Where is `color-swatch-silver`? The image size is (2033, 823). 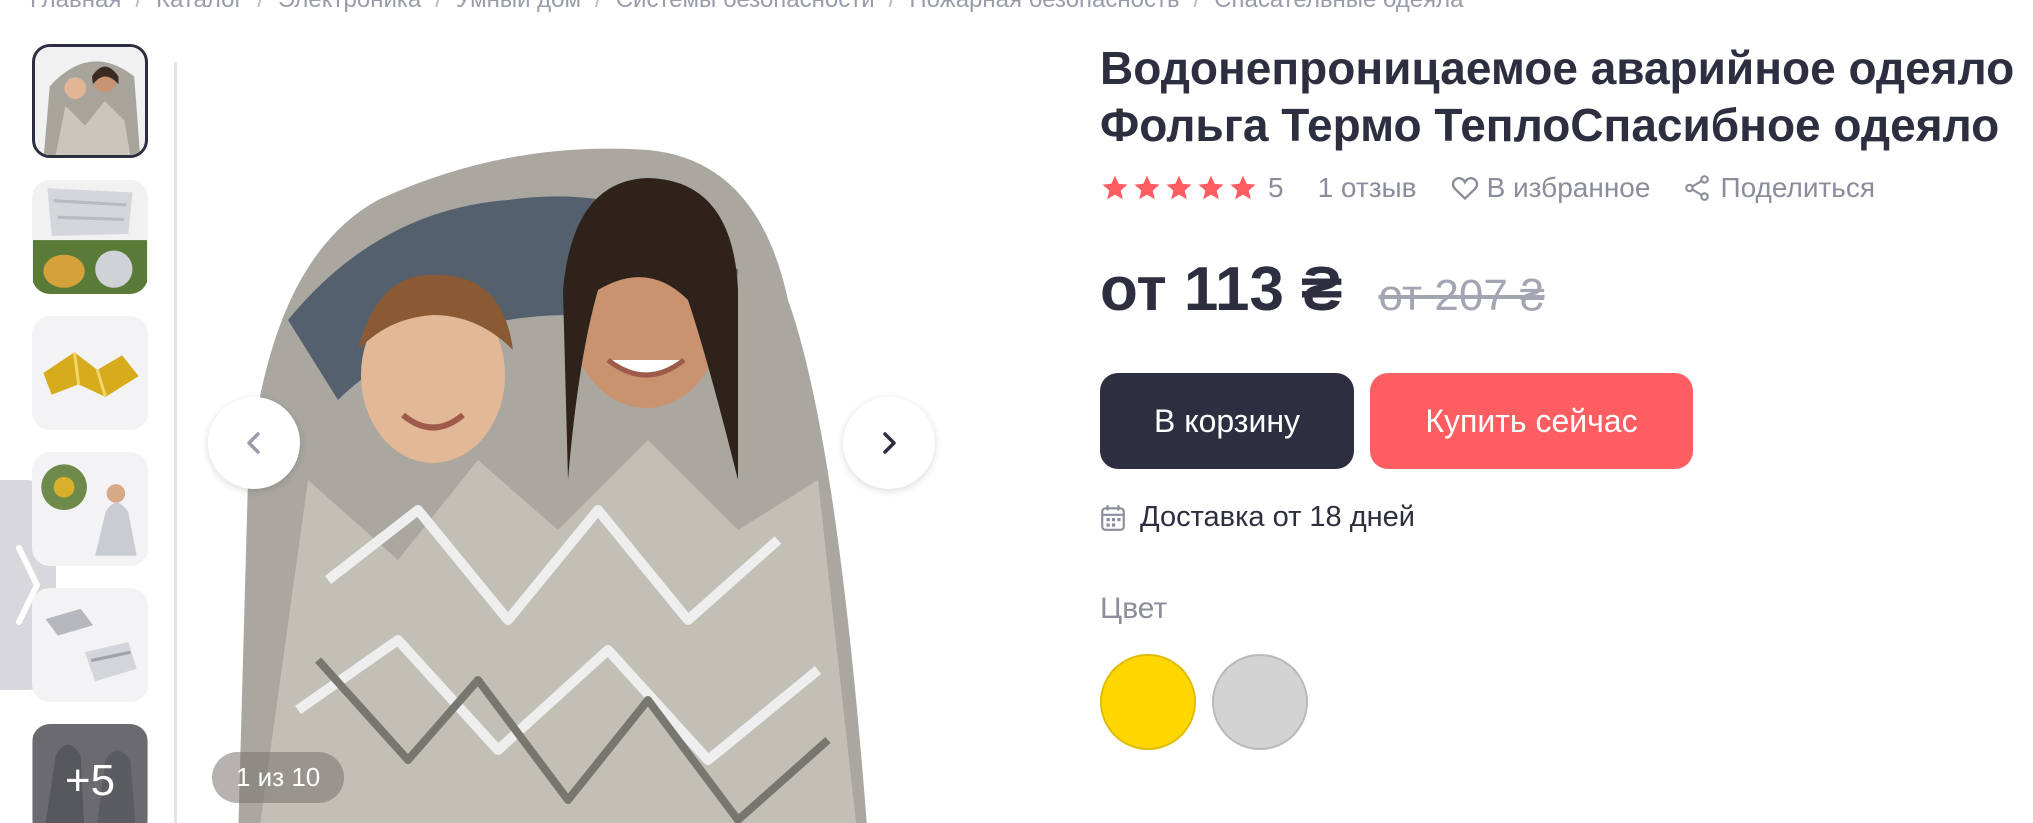
color-swatch-silver is located at coordinates (1260, 702).